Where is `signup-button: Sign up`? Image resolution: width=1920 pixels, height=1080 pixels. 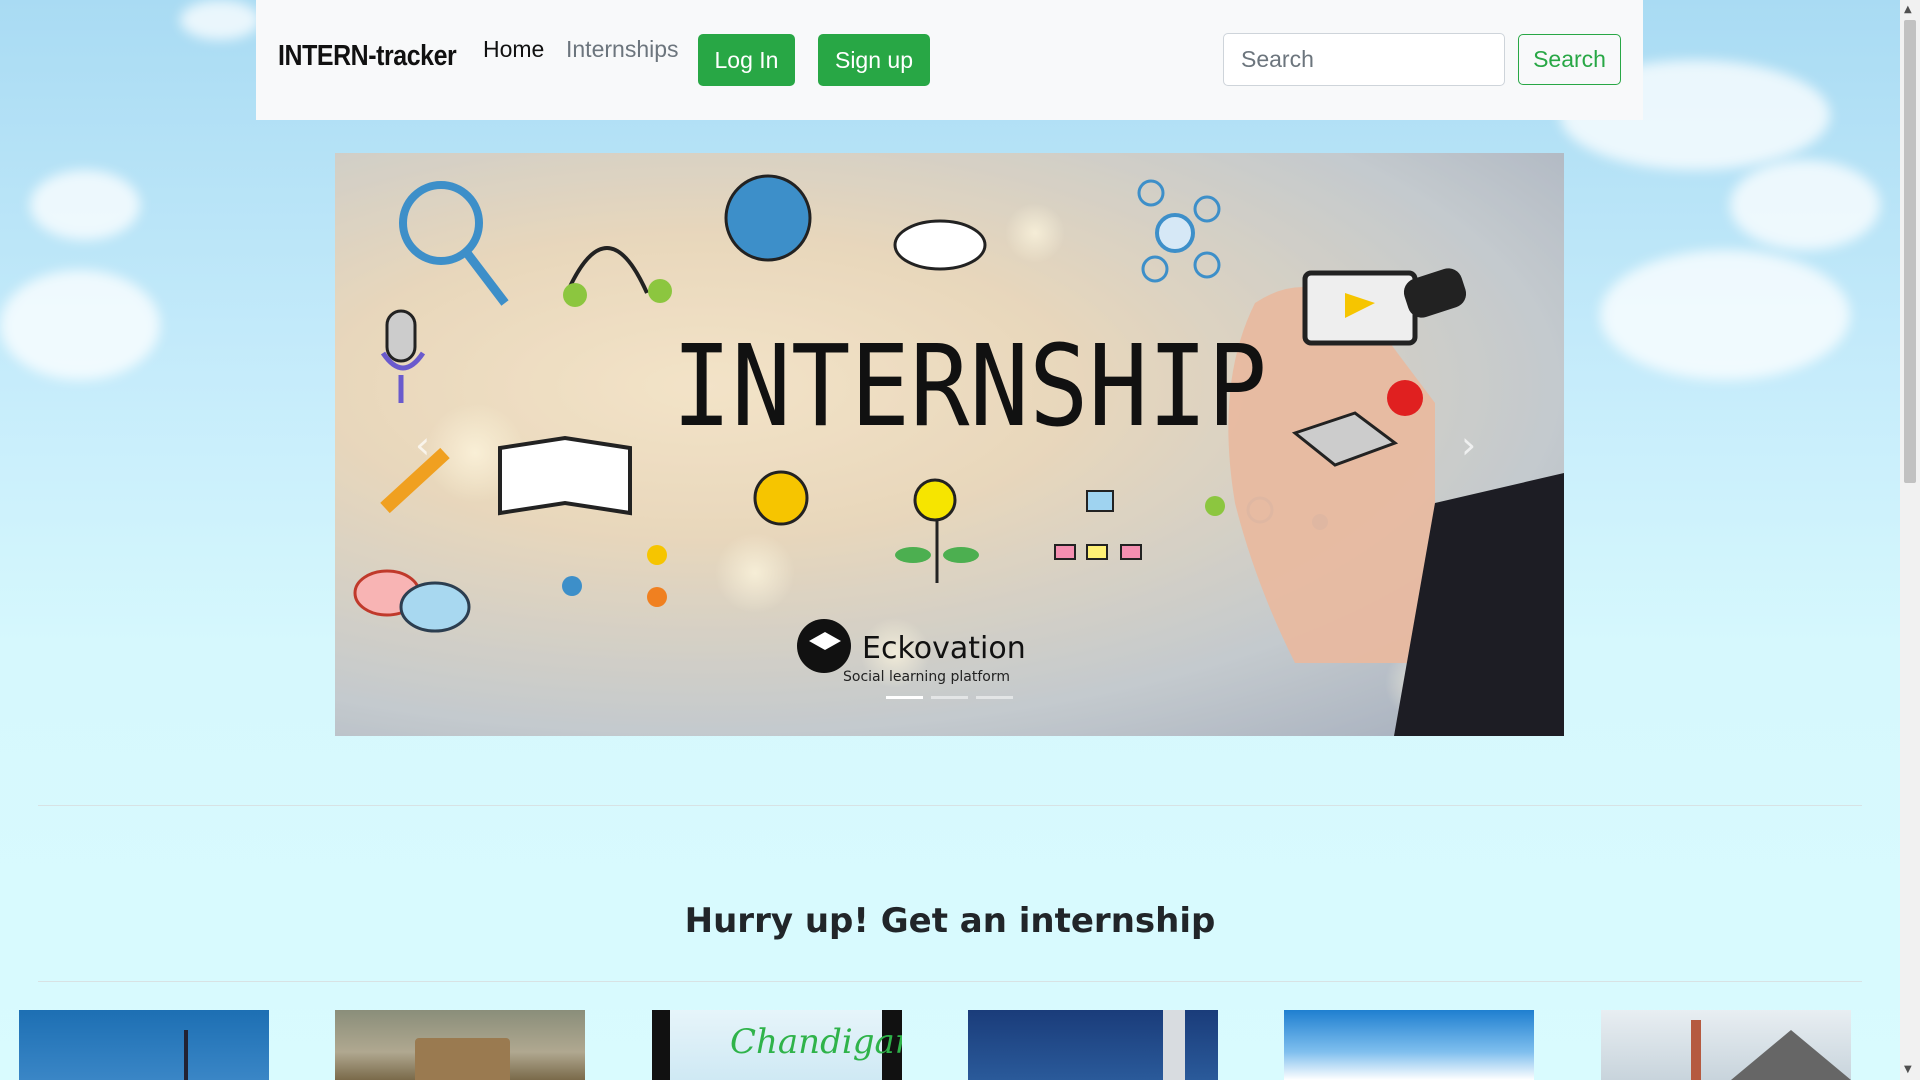
signup-button: Sign up is located at coordinates (874, 60).